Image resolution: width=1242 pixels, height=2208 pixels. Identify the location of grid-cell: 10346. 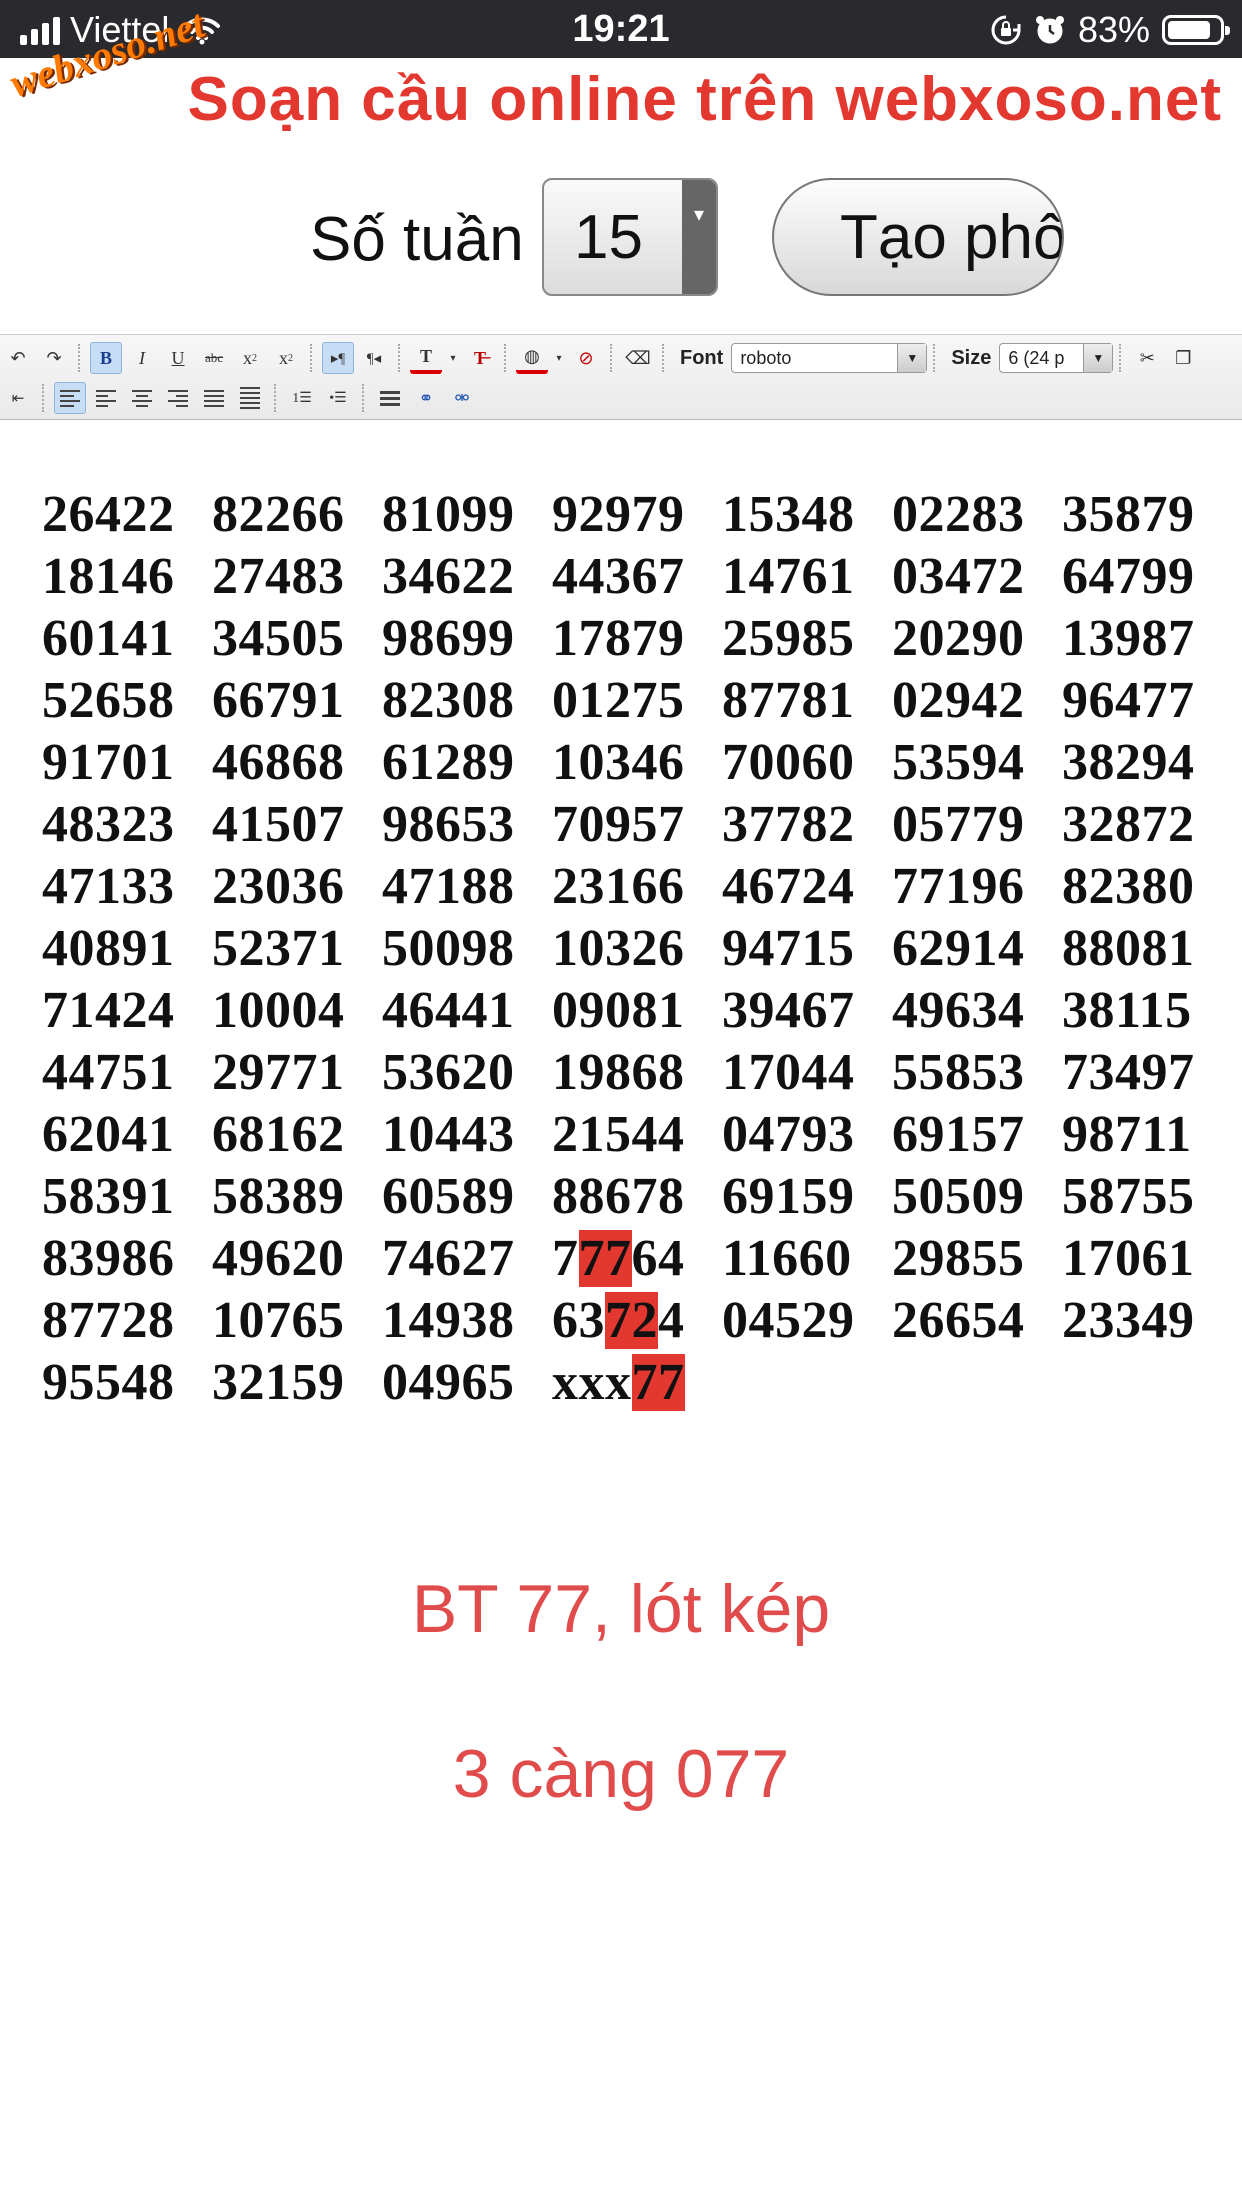
(618, 763).